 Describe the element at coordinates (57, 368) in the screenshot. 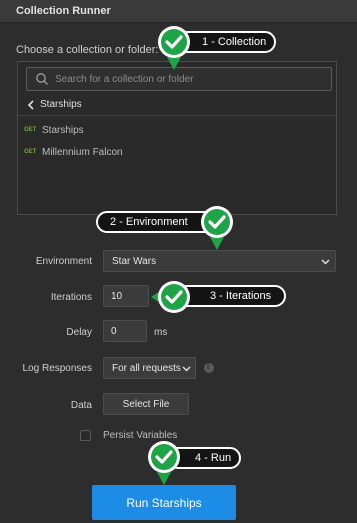

I see `log-responses-label: Log Responses` at that location.